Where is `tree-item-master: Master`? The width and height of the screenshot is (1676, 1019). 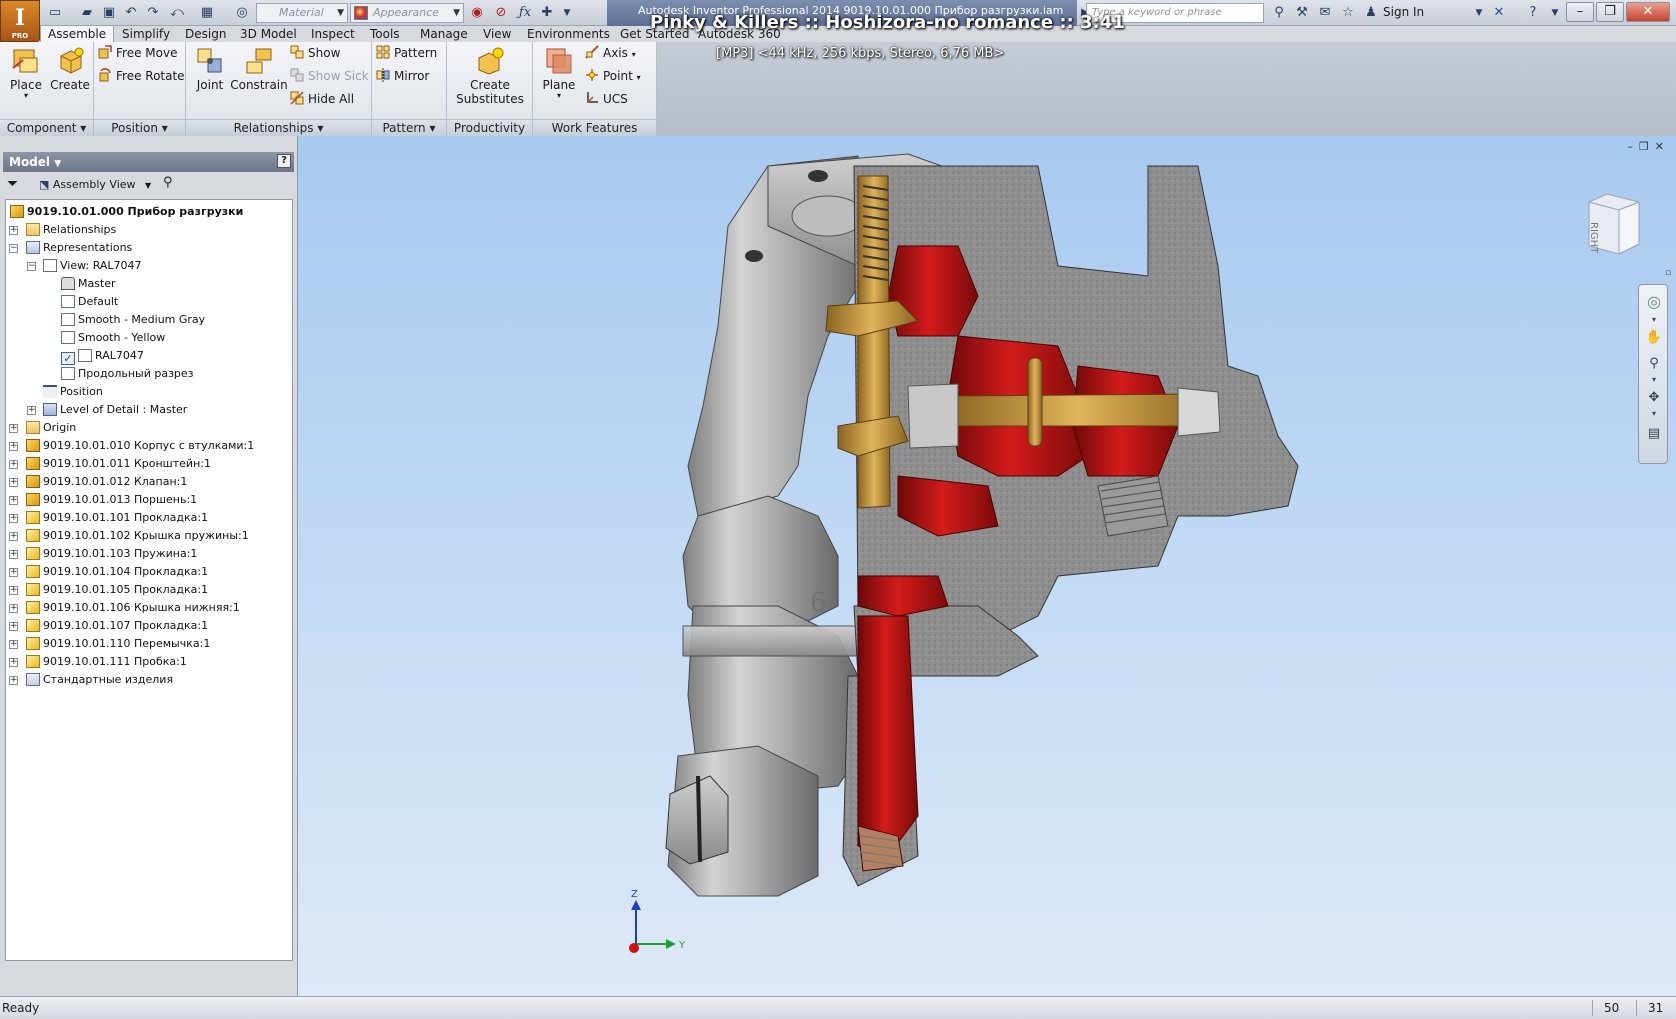 tree-item-master: Master is located at coordinates (88, 284).